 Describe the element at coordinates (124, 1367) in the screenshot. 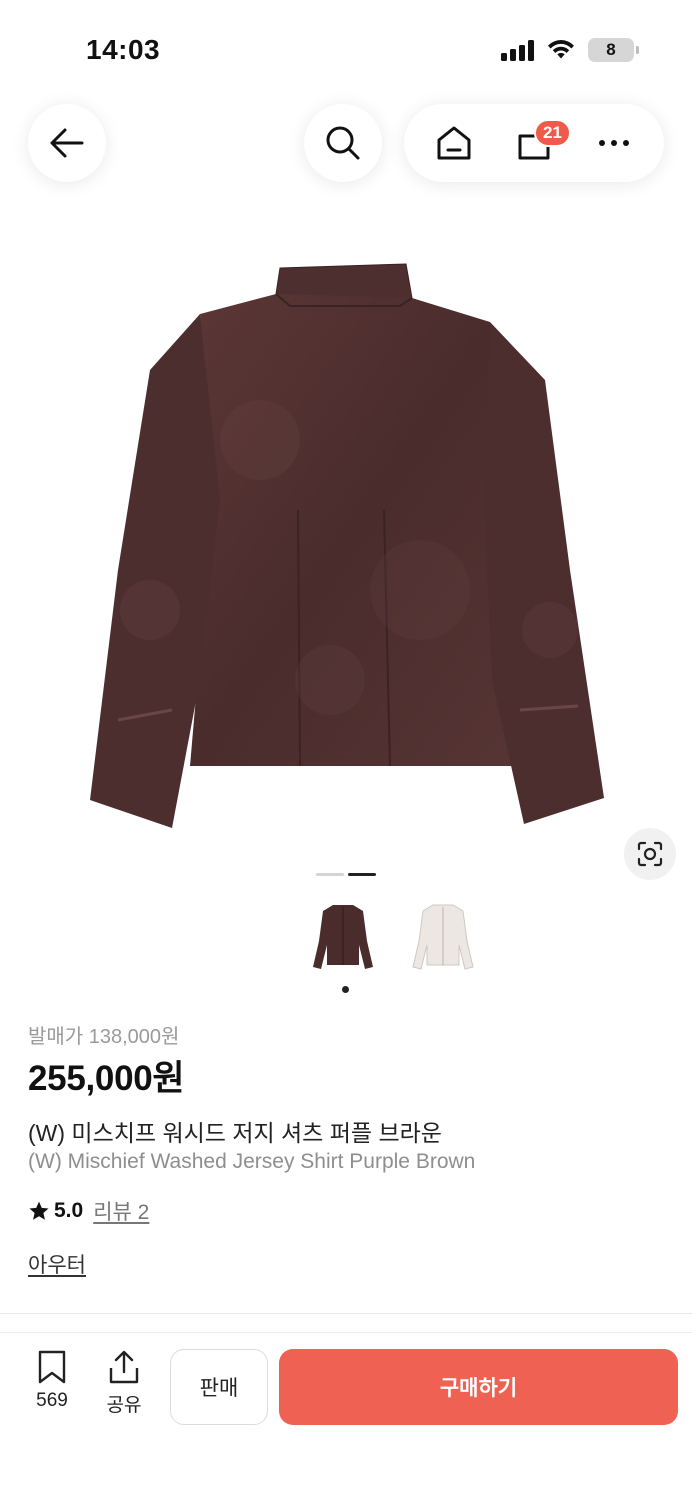

I see `share-icon` at that location.